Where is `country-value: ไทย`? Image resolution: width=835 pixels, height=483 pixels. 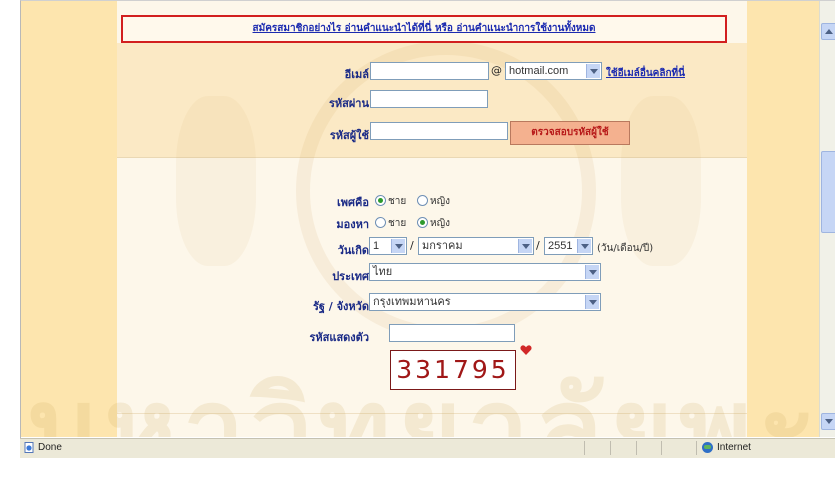 country-value: ไทย is located at coordinates (383, 272).